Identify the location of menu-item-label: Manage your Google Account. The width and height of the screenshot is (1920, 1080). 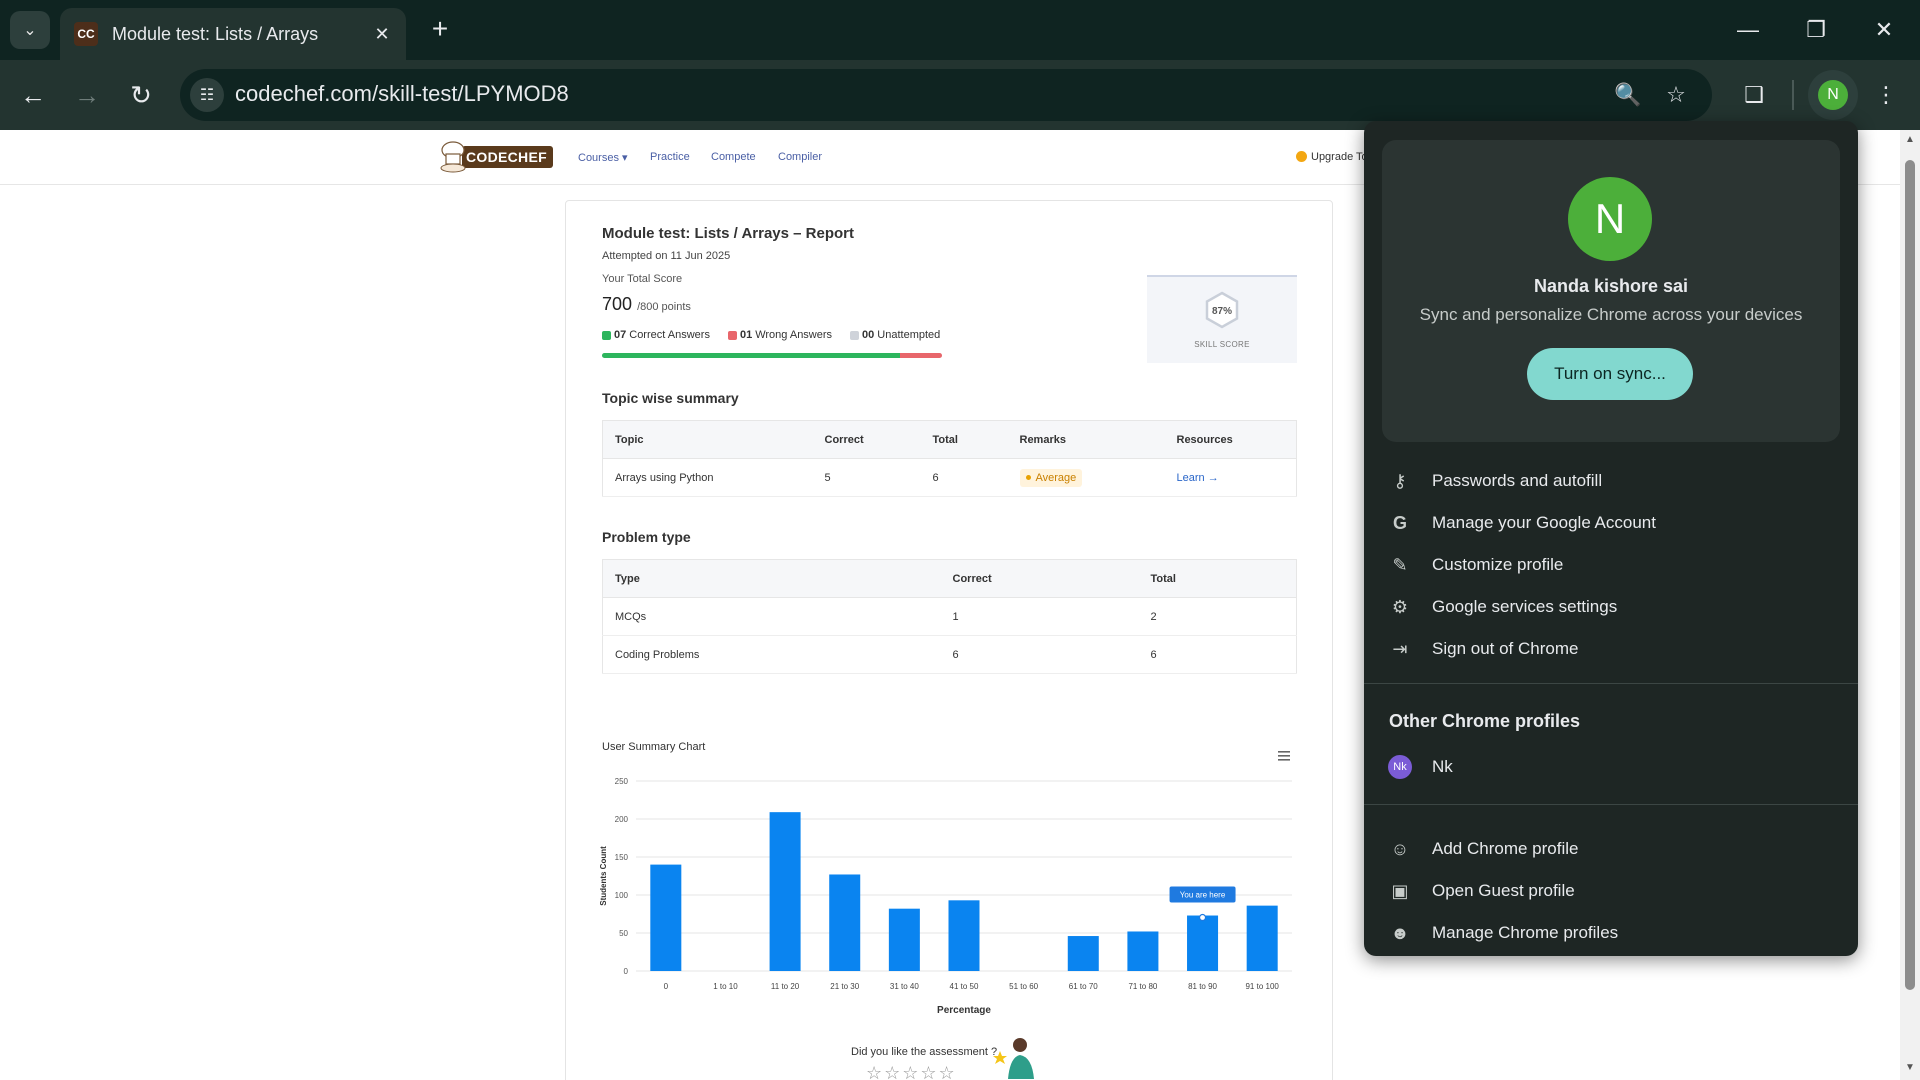
(1544, 522).